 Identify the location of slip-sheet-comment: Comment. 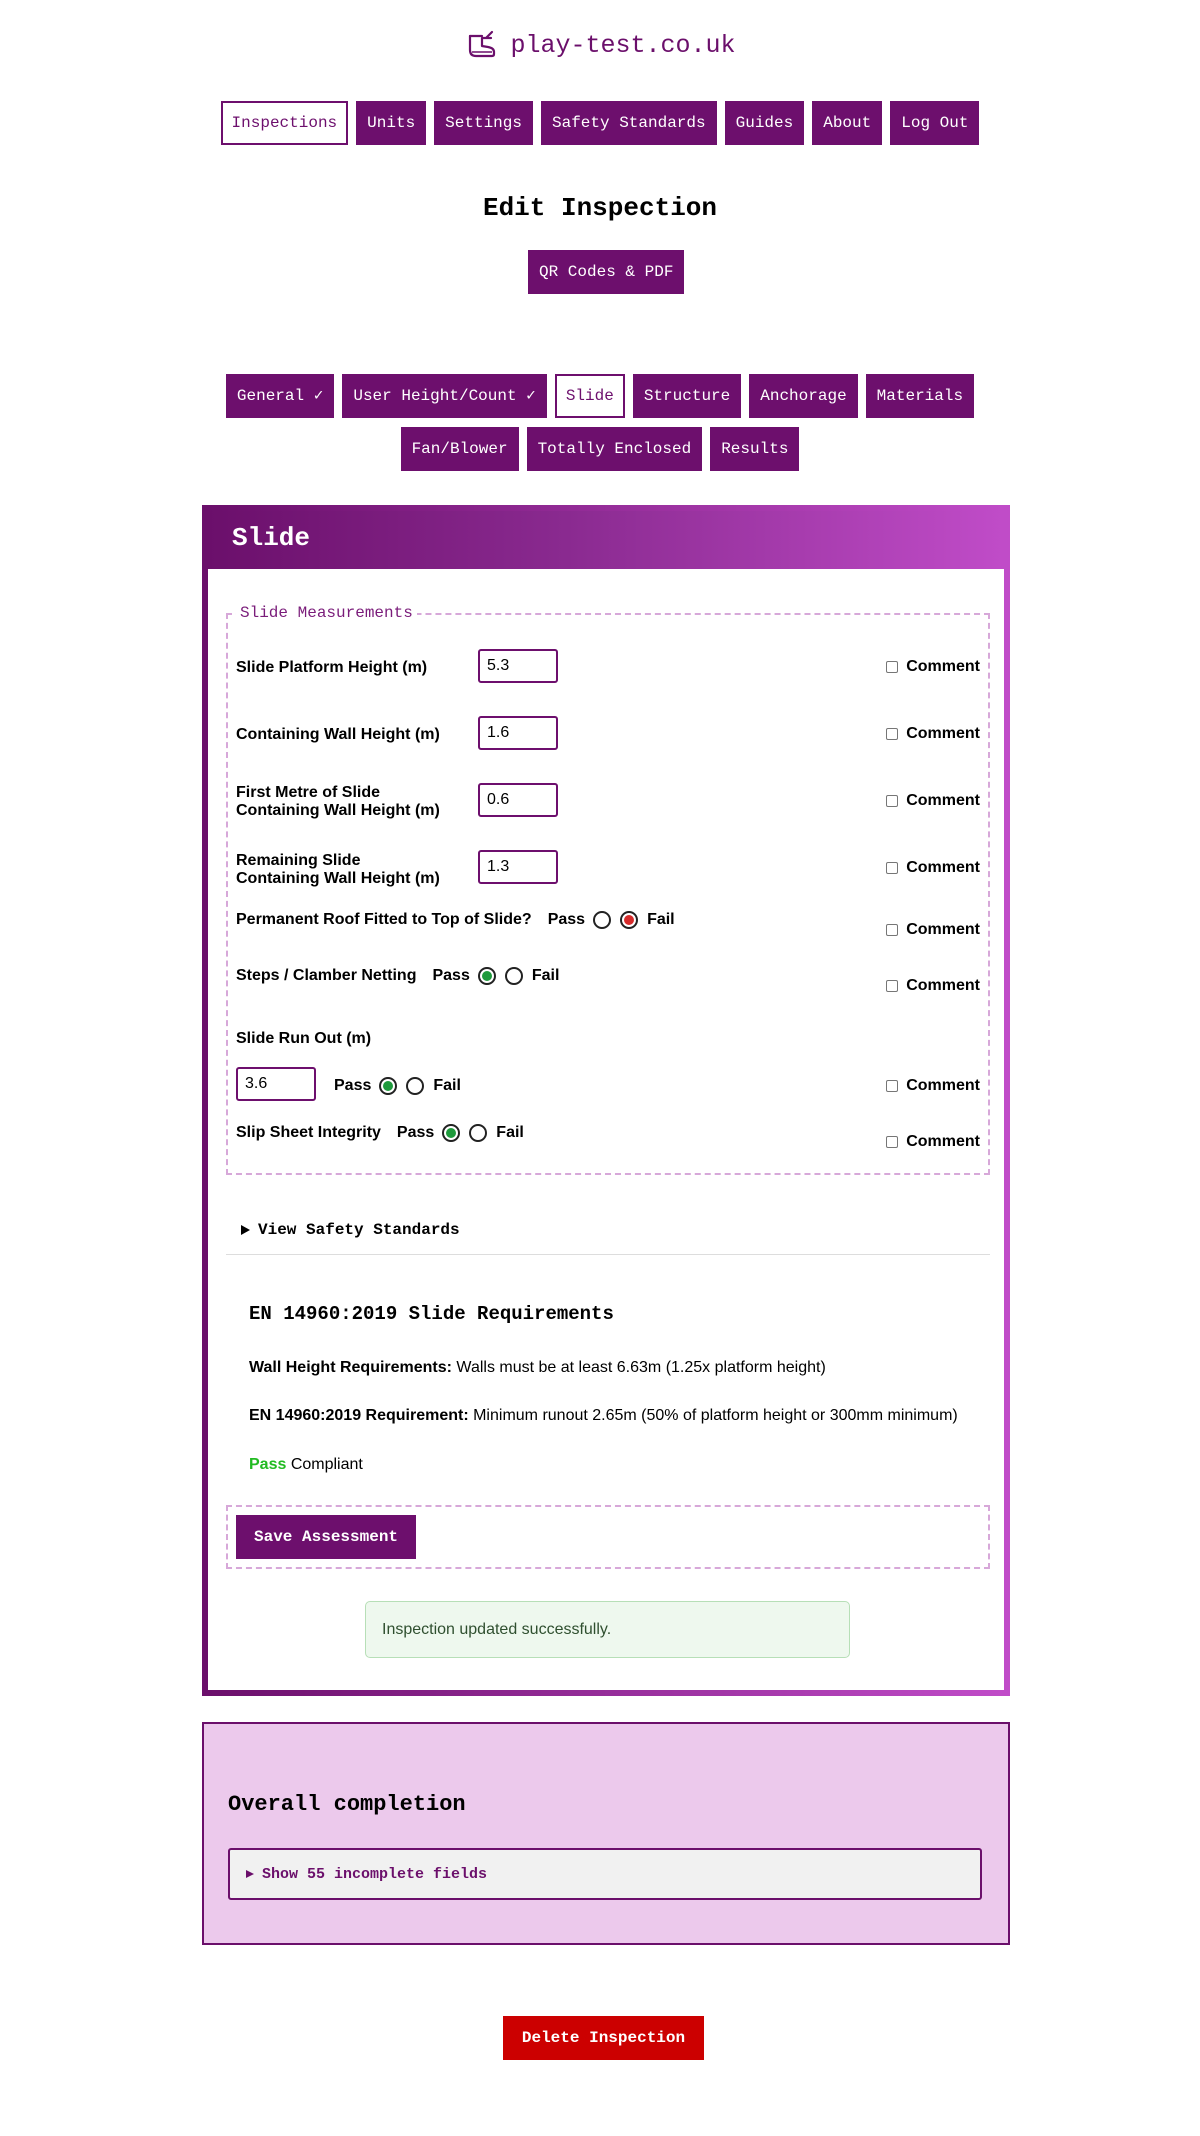
(933, 1142).